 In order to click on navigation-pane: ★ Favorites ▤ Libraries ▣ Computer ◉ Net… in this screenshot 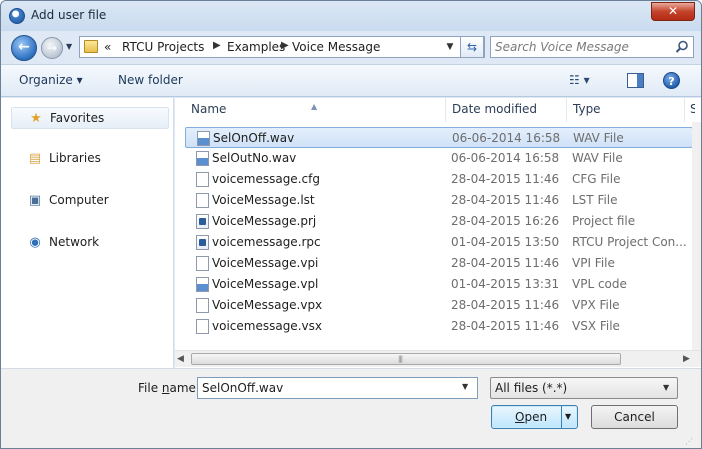, I will do `click(87, 233)`.